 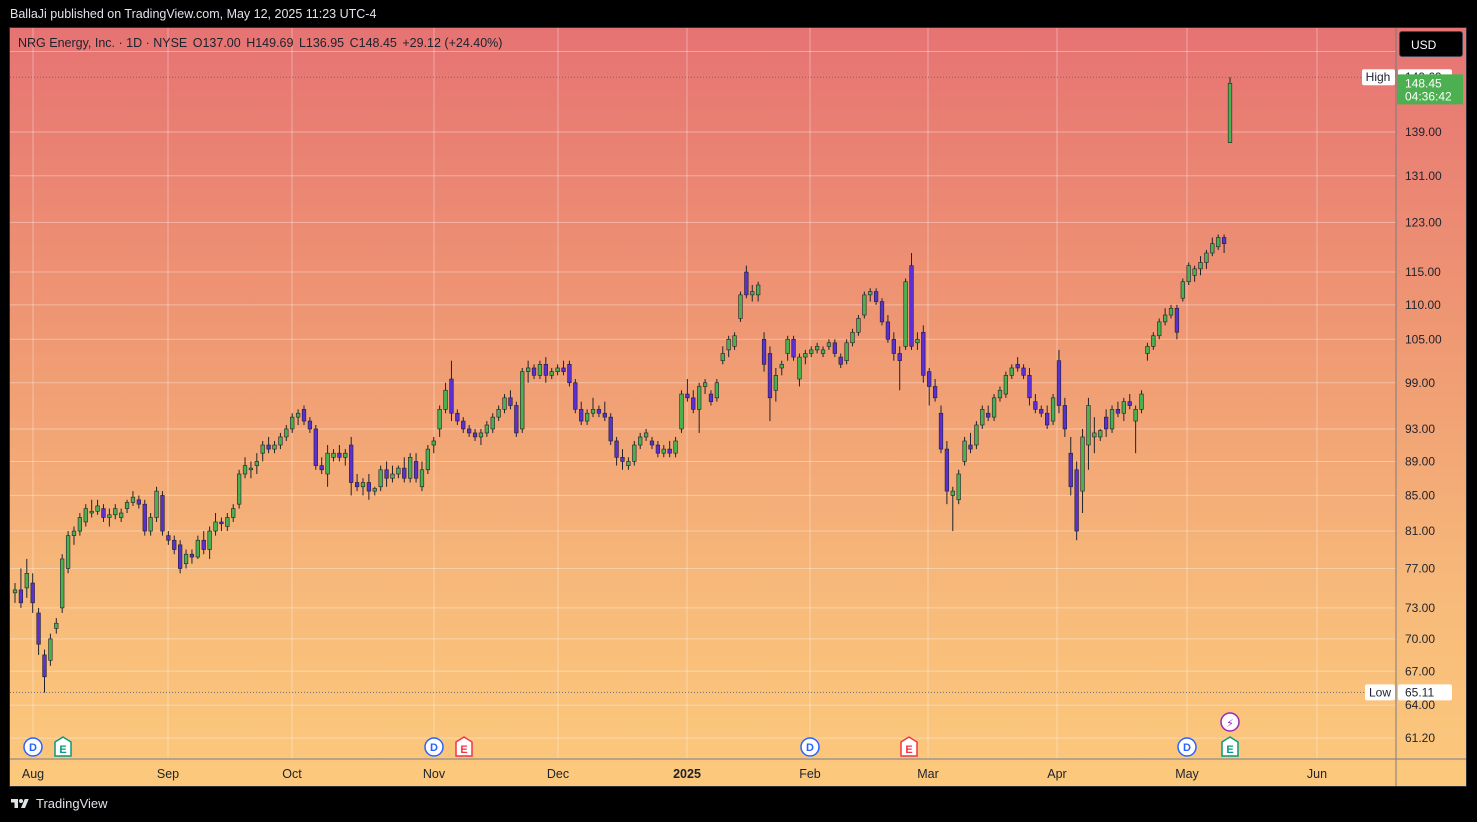 What do you see at coordinates (1423, 132) in the screenshot?
I see `y-tick-label: 139.00` at bounding box center [1423, 132].